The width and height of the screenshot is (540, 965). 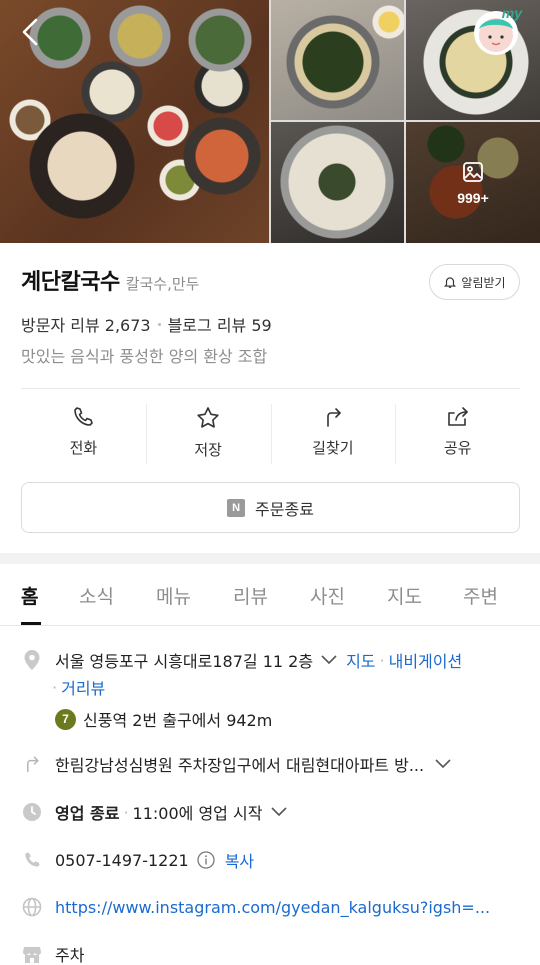 What do you see at coordinates (284, 509) in the screenshot?
I see `order-label: 주문종료` at bounding box center [284, 509].